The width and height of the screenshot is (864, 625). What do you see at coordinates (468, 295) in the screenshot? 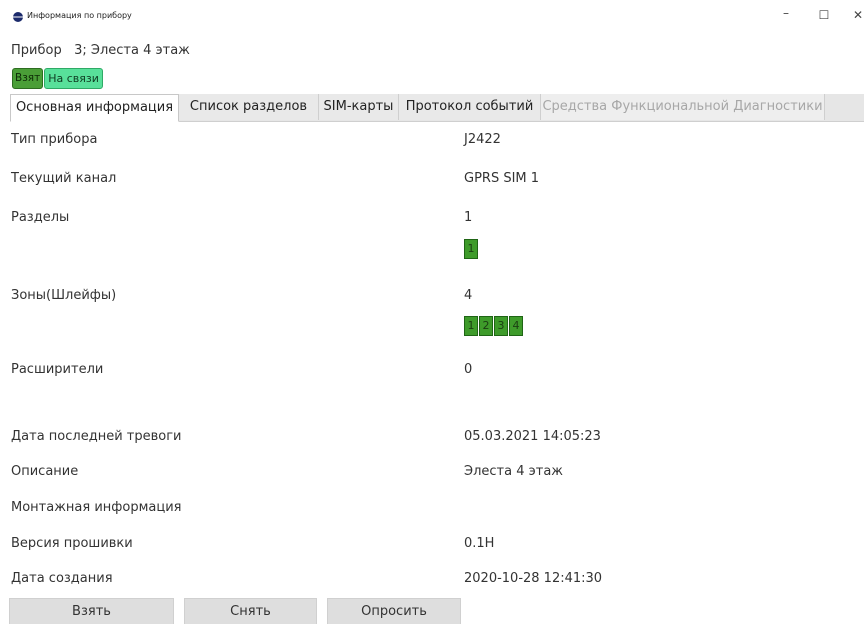
I see `zones-count: 4` at bounding box center [468, 295].